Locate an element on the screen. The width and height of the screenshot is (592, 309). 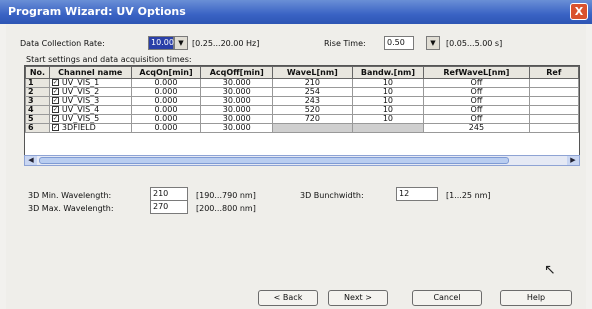
data-collection-rate-range: [0.25...20.00 Hz] is located at coordinates (226, 43).